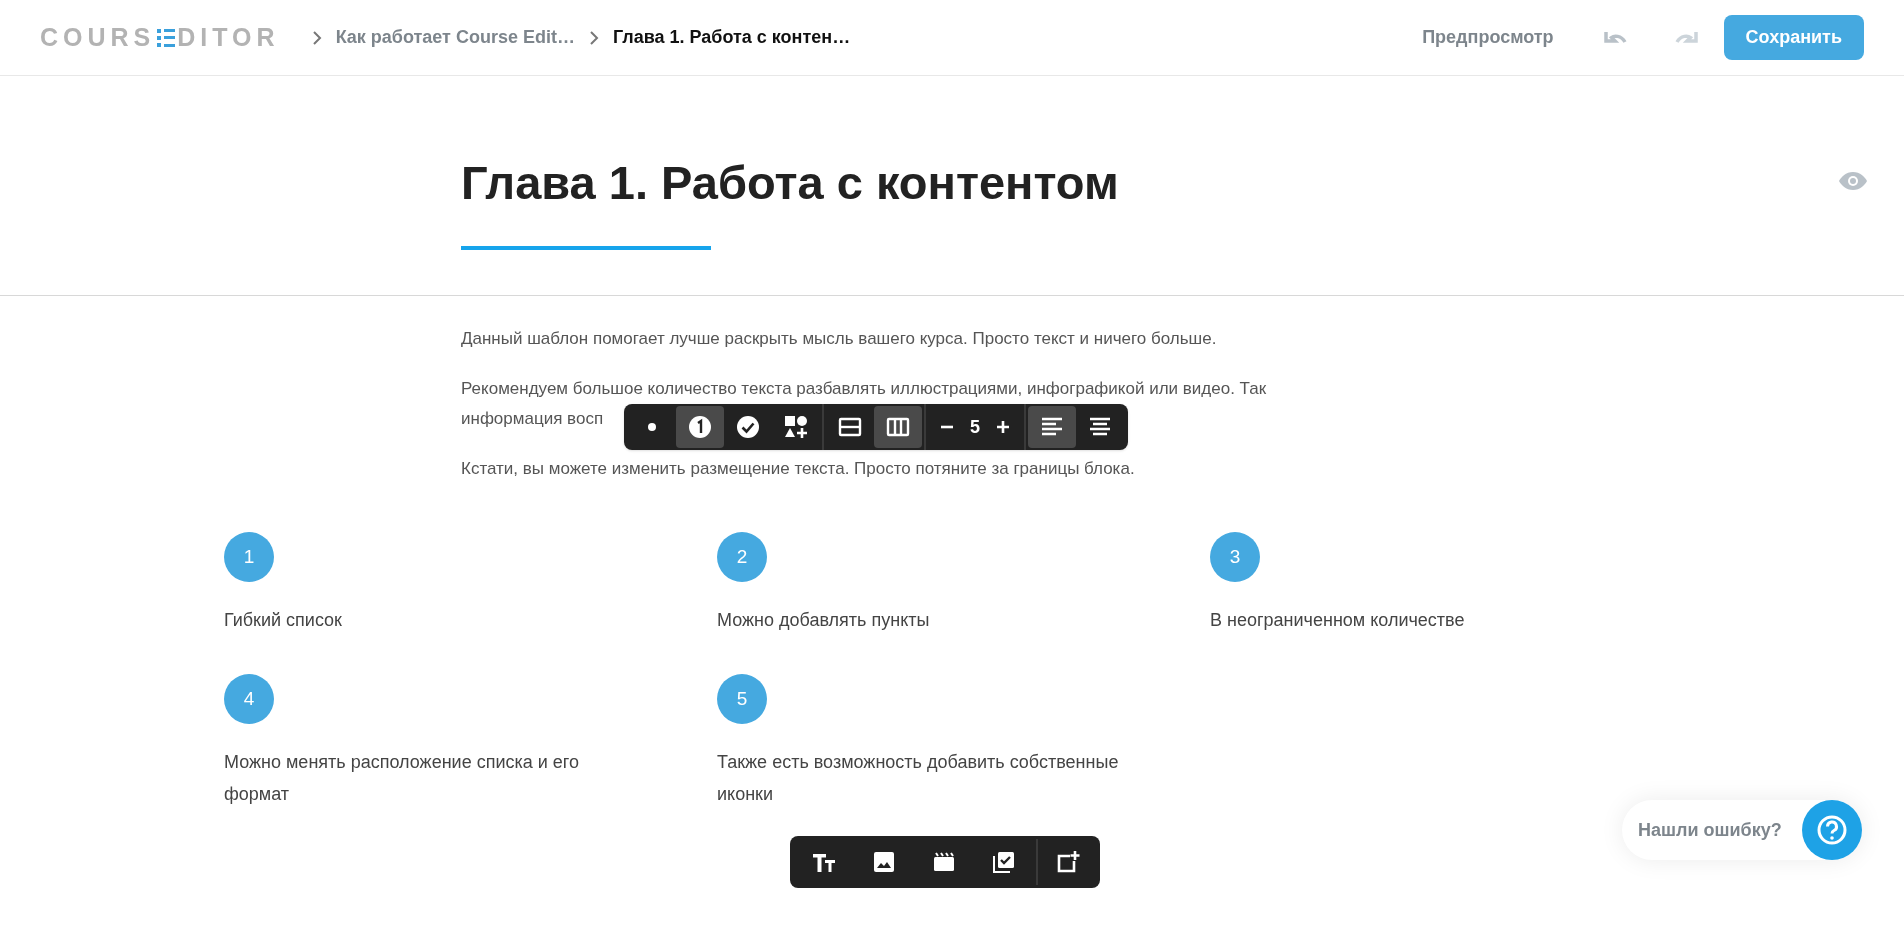 Image resolution: width=1904 pixels, height=938 pixels. I want to click on step-number: 2, so click(742, 557).